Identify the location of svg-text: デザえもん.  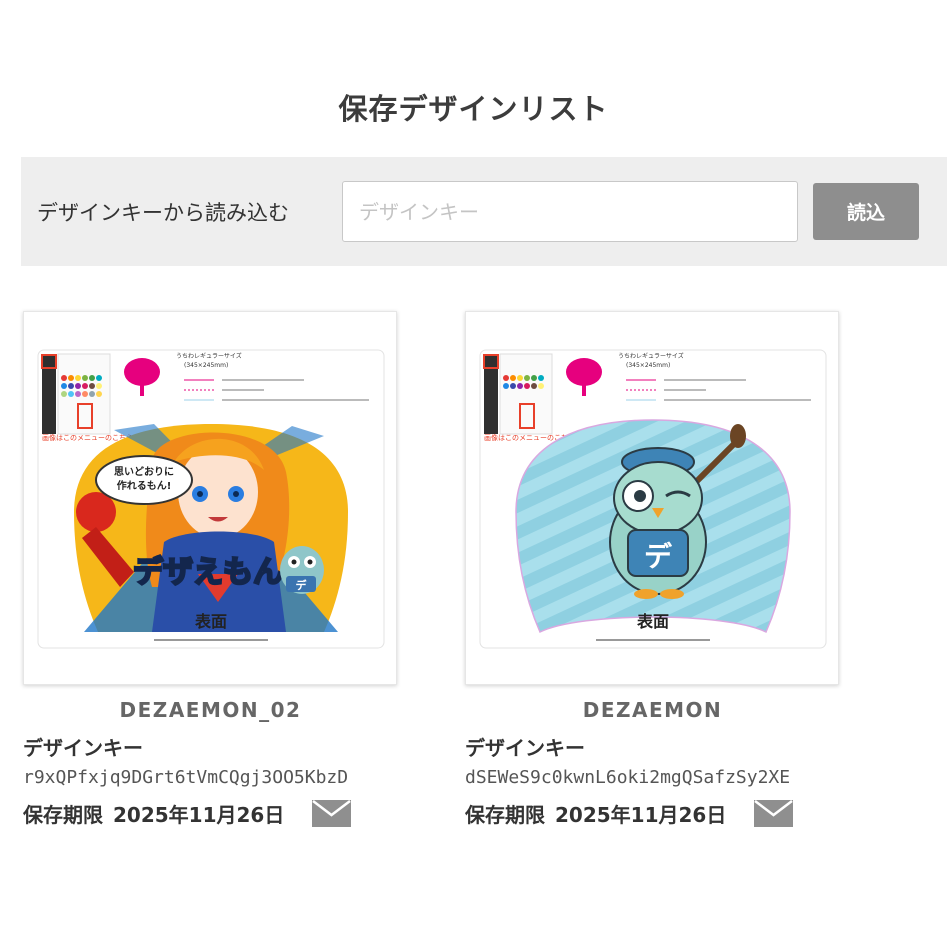
(208, 572).